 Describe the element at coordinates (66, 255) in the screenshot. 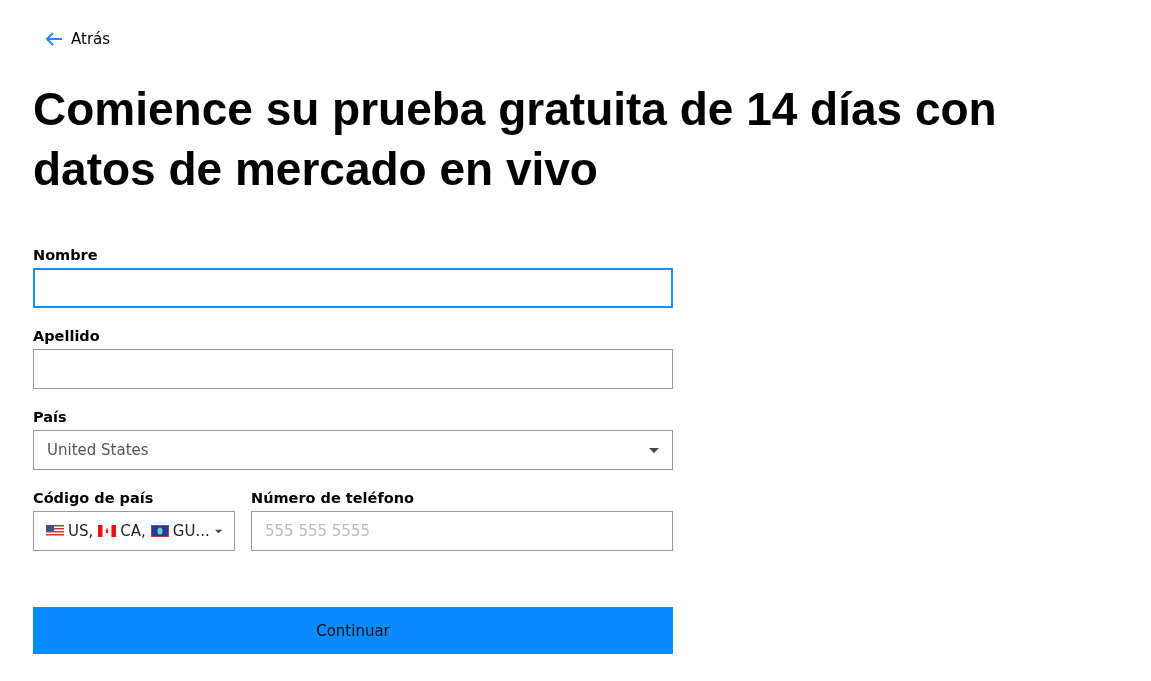

I see `field-label: Nombre` at that location.